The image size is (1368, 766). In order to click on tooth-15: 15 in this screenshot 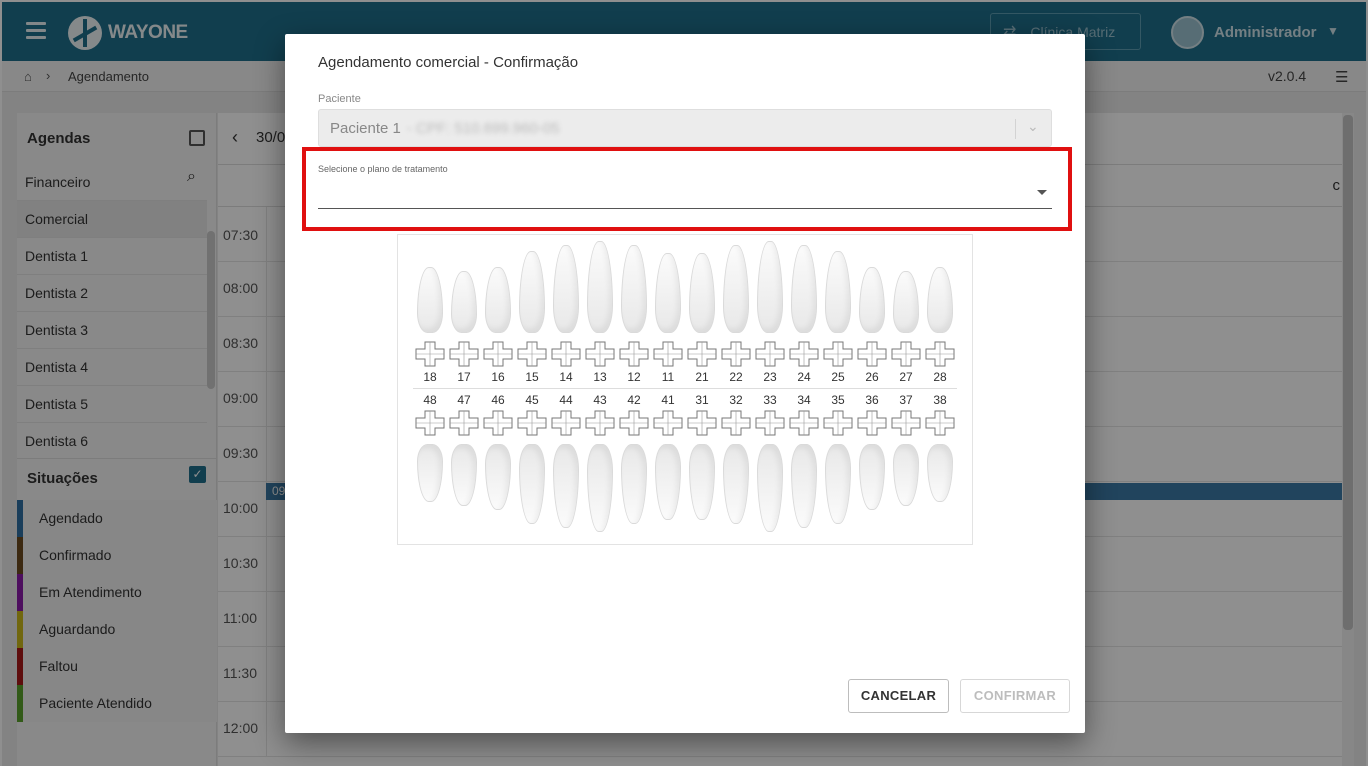, I will do `click(532, 313)`.